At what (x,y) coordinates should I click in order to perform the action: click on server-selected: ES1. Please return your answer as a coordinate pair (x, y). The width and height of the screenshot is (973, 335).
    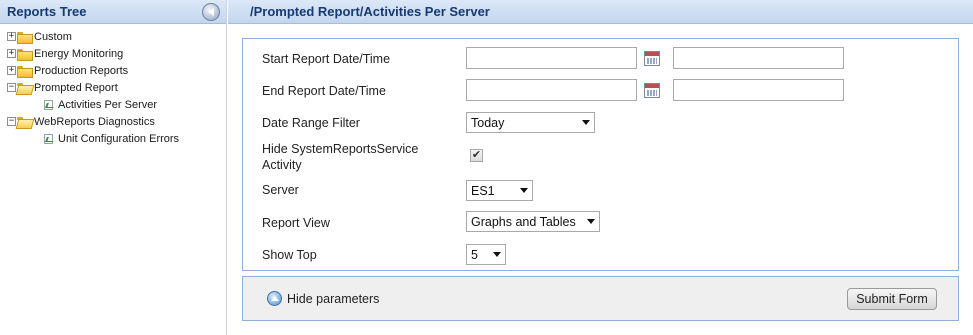
    Looking at the image, I should click on (483, 190).